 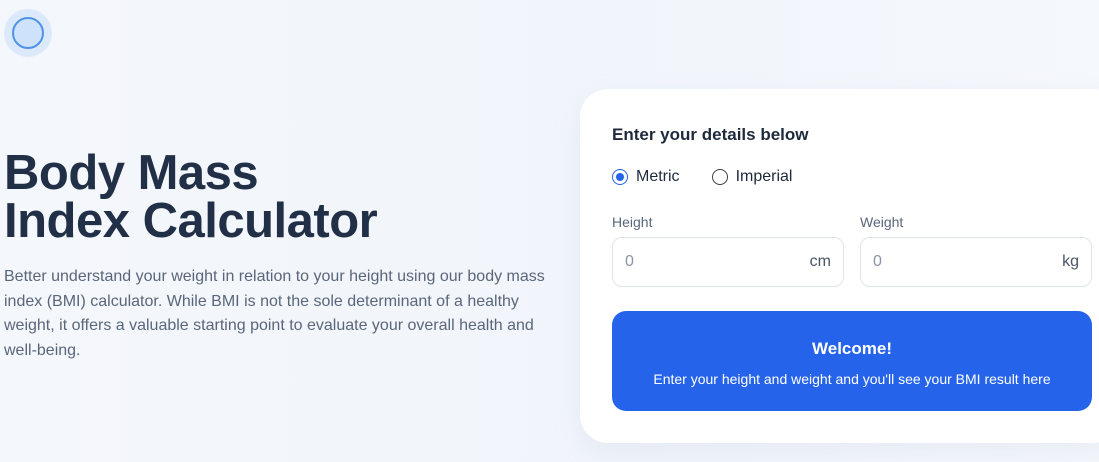 What do you see at coordinates (620, 177) in the screenshot?
I see `metric-radio` at bounding box center [620, 177].